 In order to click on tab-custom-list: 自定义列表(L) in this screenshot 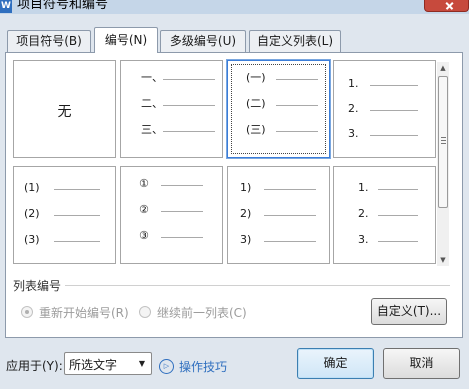, I will do `click(295, 41)`.